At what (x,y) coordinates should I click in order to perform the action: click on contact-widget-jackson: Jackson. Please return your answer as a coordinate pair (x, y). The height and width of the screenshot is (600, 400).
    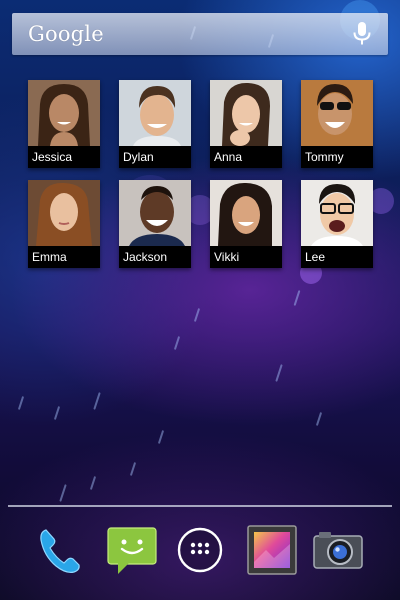
    Looking at the image, I should click on (155, 224).